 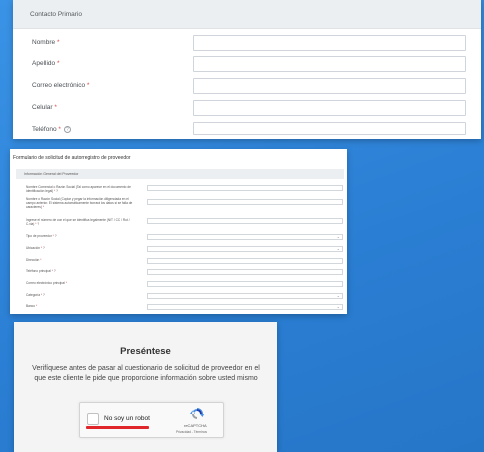 I want to click on category-select: ⌄, so click(x=245, y=296).